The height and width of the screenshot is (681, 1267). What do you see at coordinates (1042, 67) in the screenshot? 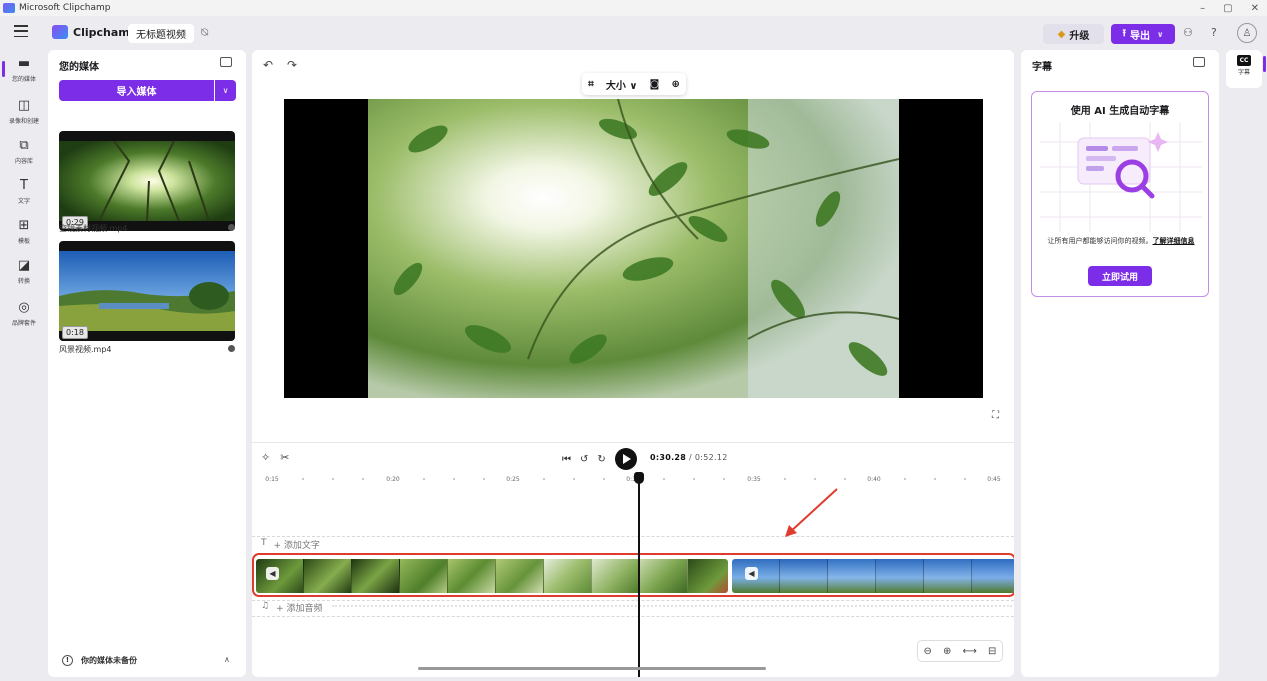
I see `captions-panel-title: 字幕` at bounding box center [1042, 67].